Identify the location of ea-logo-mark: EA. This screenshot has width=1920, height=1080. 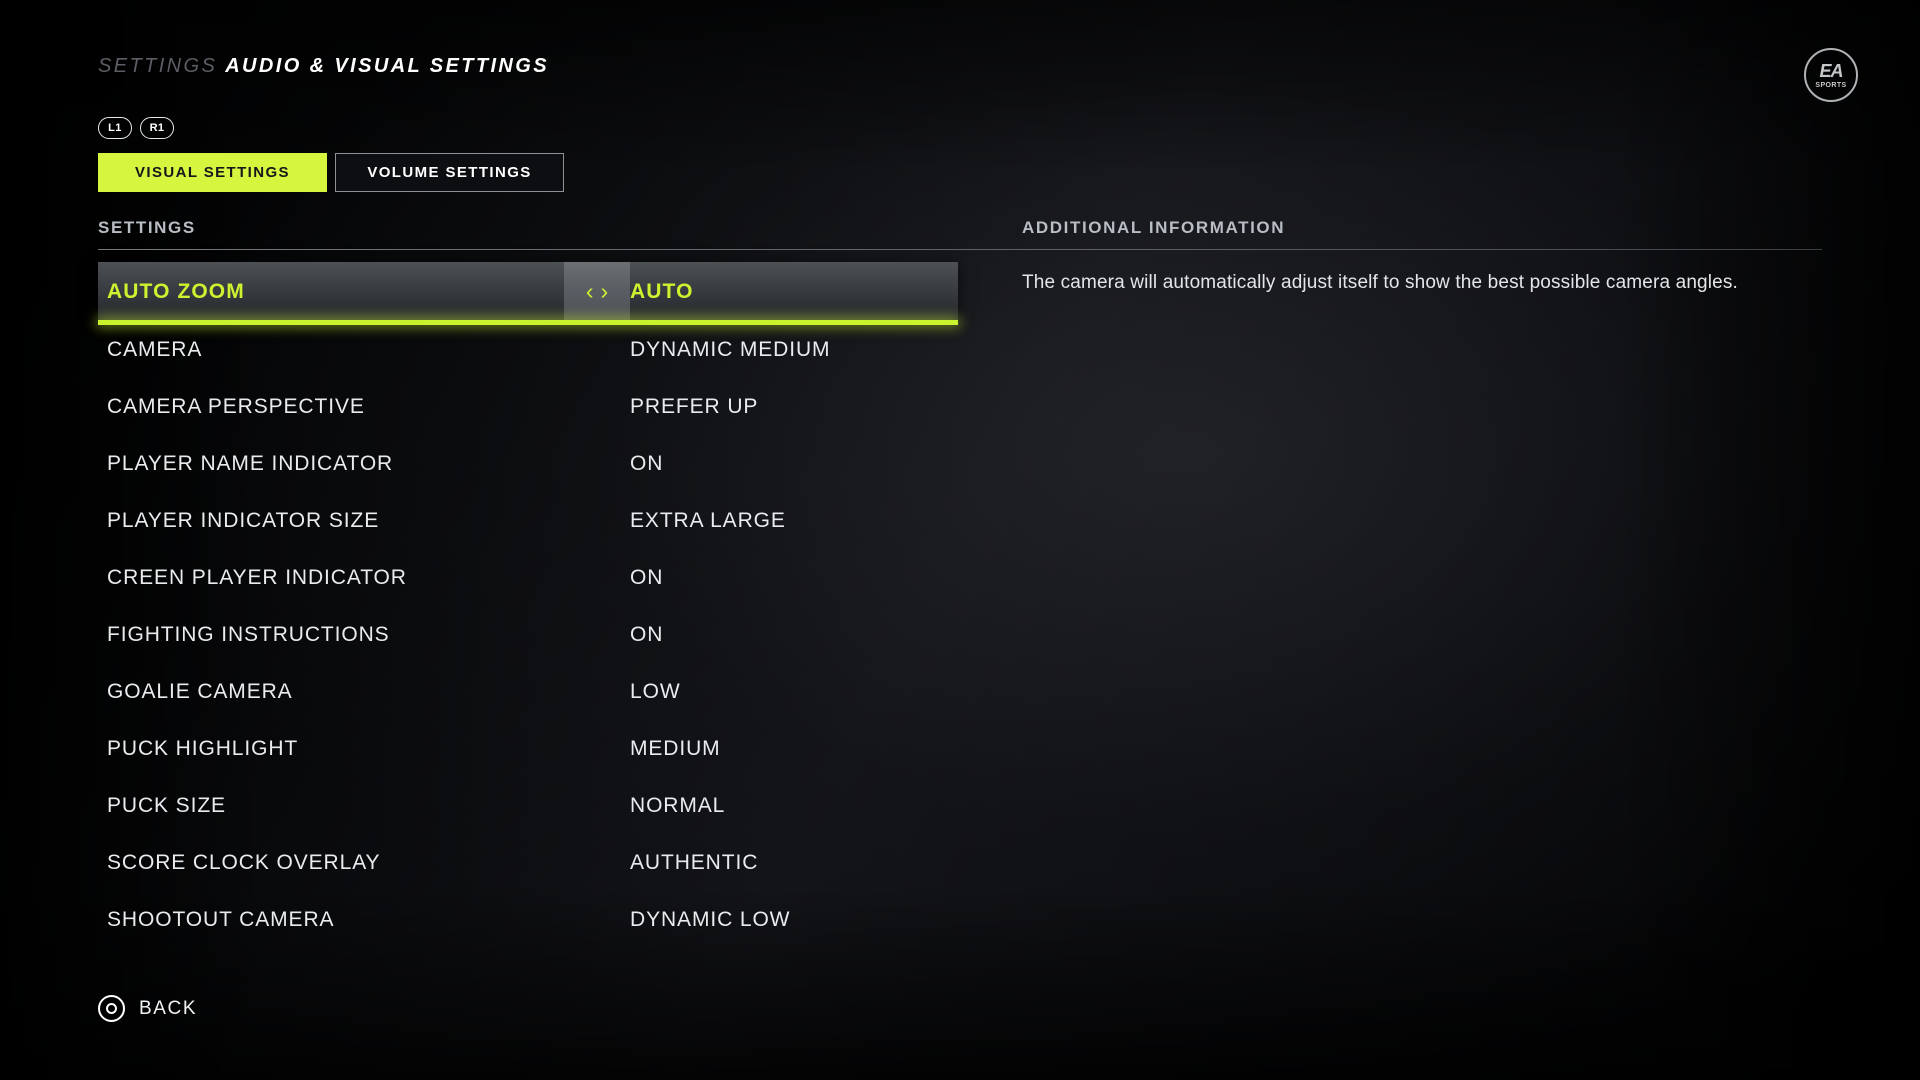
(1831, 70).